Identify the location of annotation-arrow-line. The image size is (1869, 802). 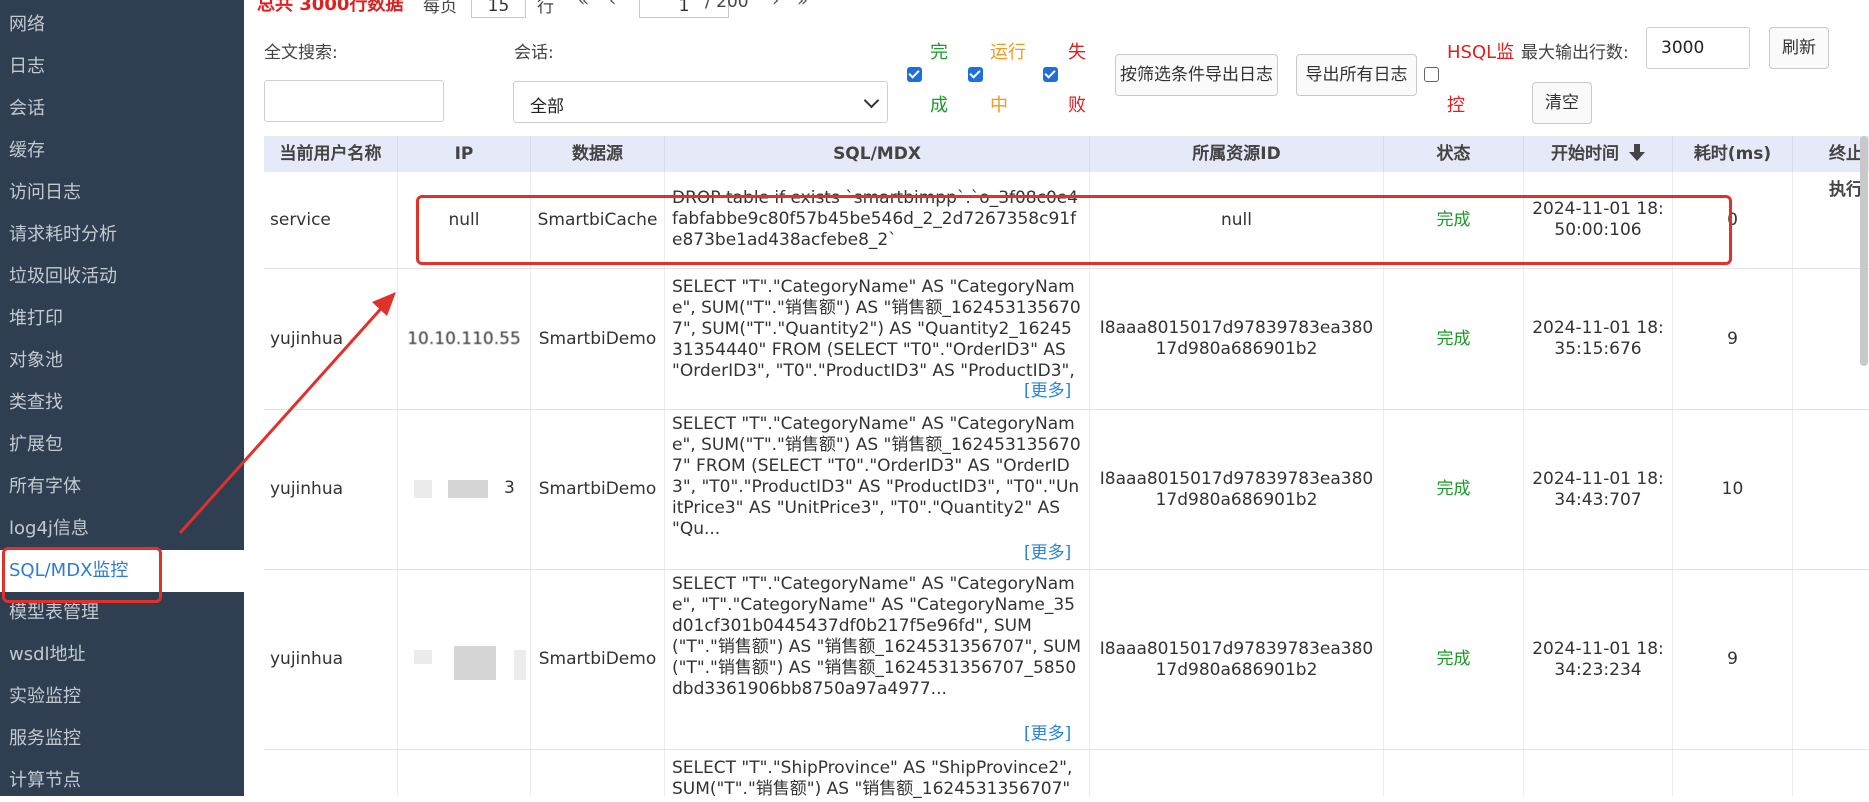
(283, 418).